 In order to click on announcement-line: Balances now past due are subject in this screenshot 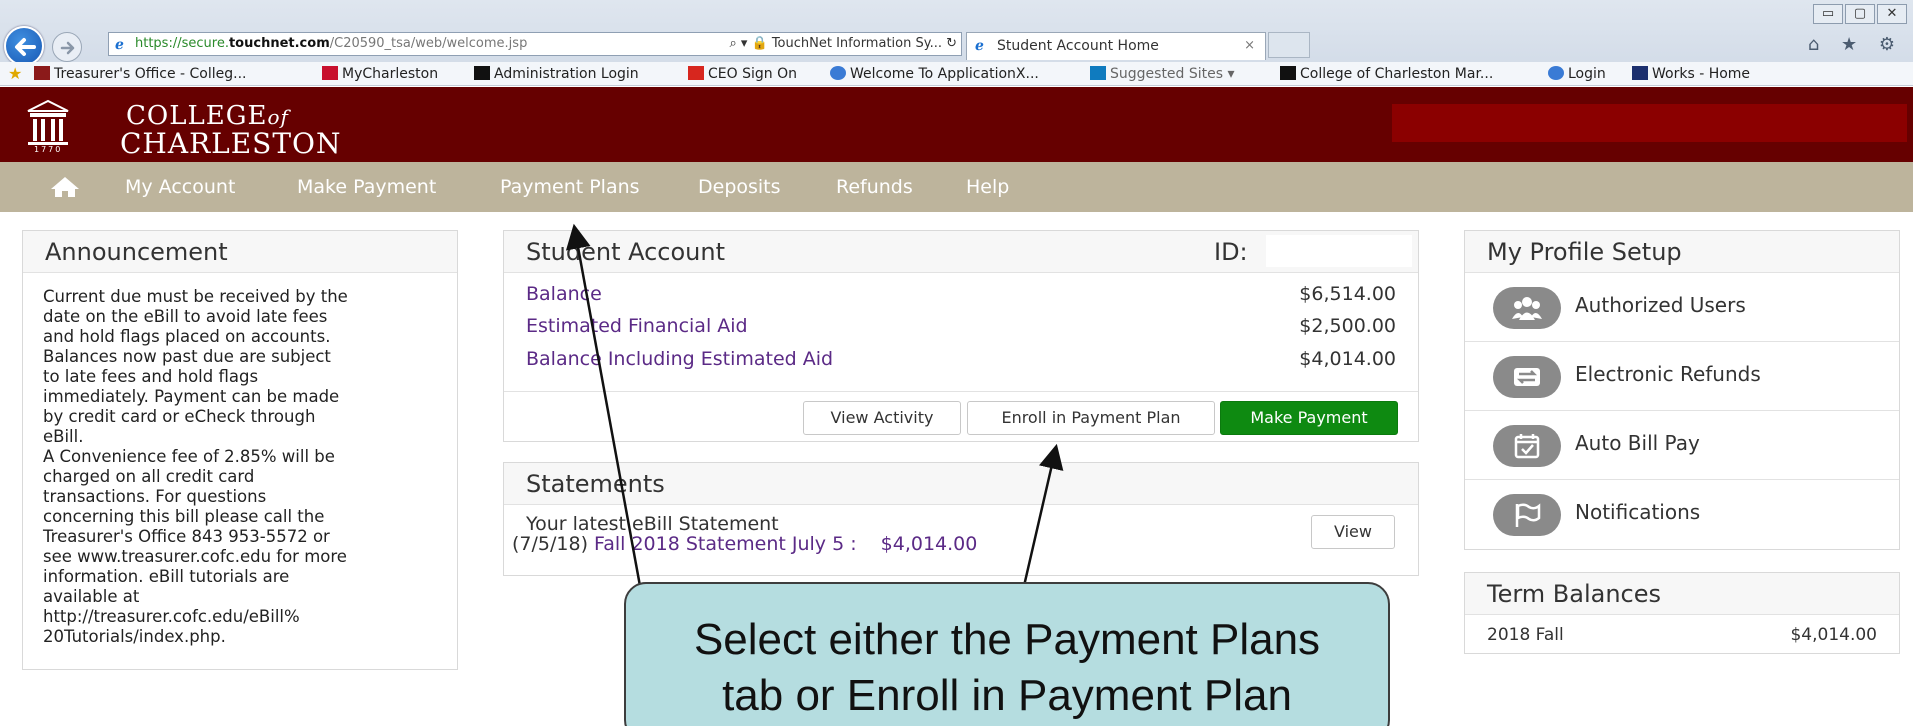, I will do `click(187, 356)`.